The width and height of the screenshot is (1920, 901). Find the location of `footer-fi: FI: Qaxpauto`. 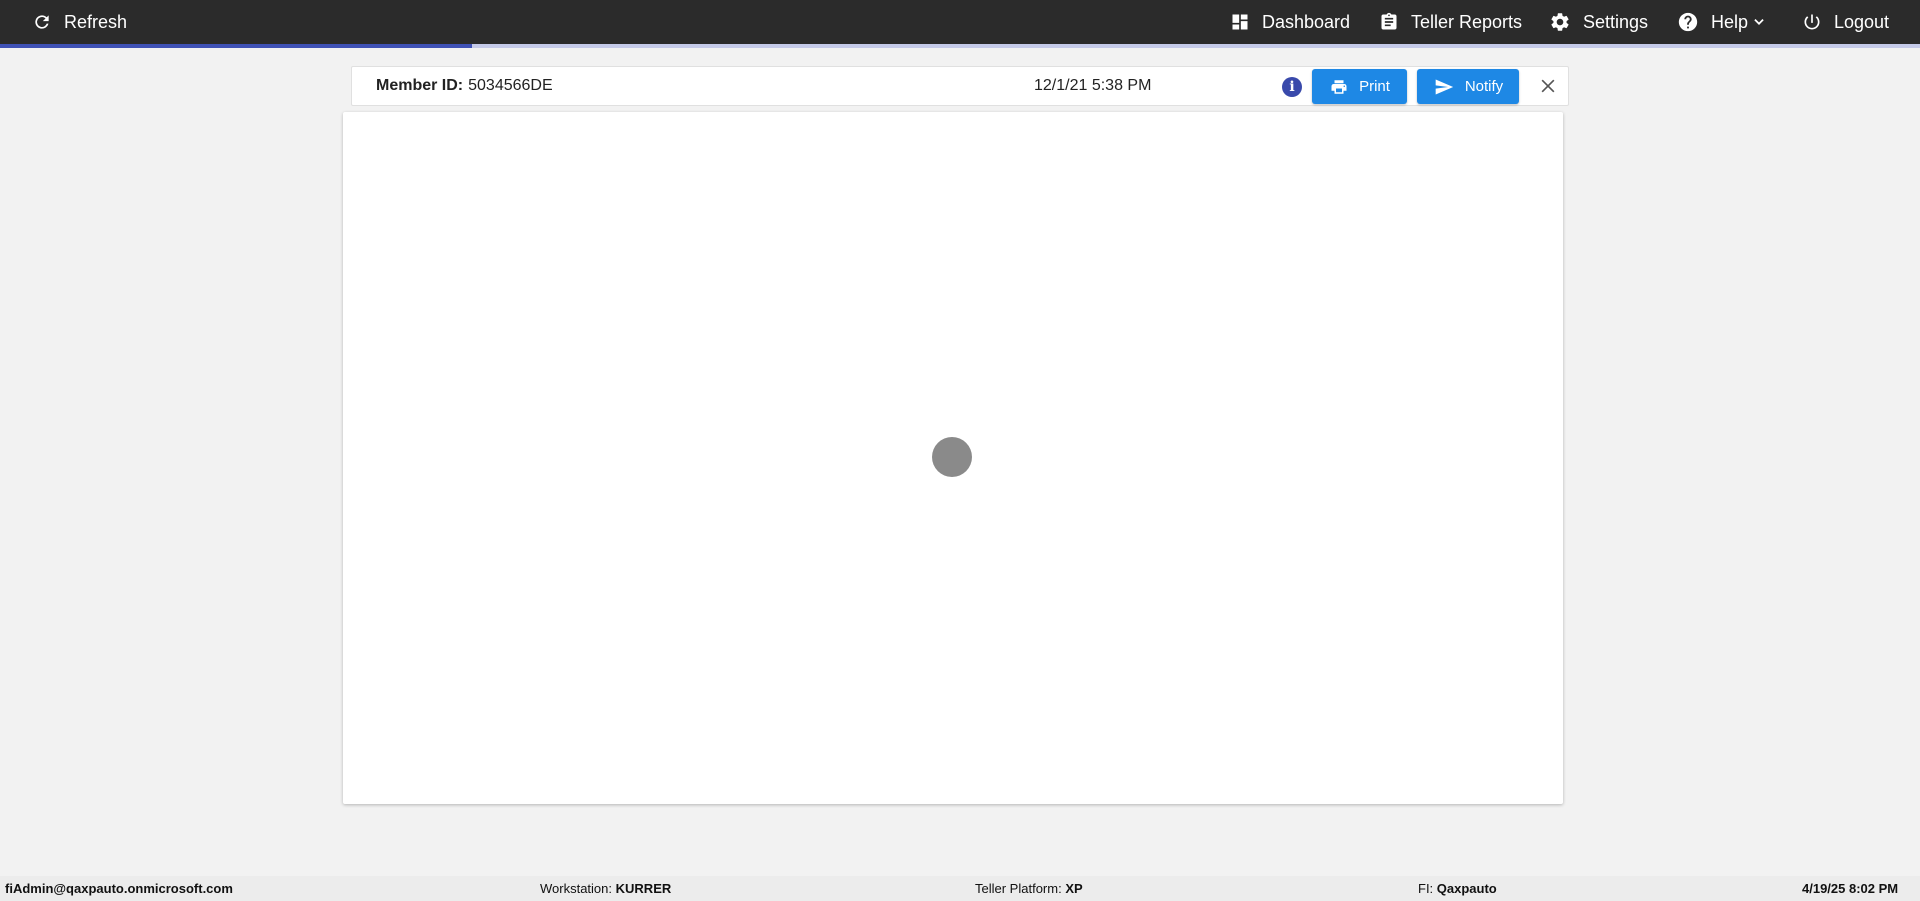

footer-fi: FI: Qaxpauto is located at coordinates (1457, 888).